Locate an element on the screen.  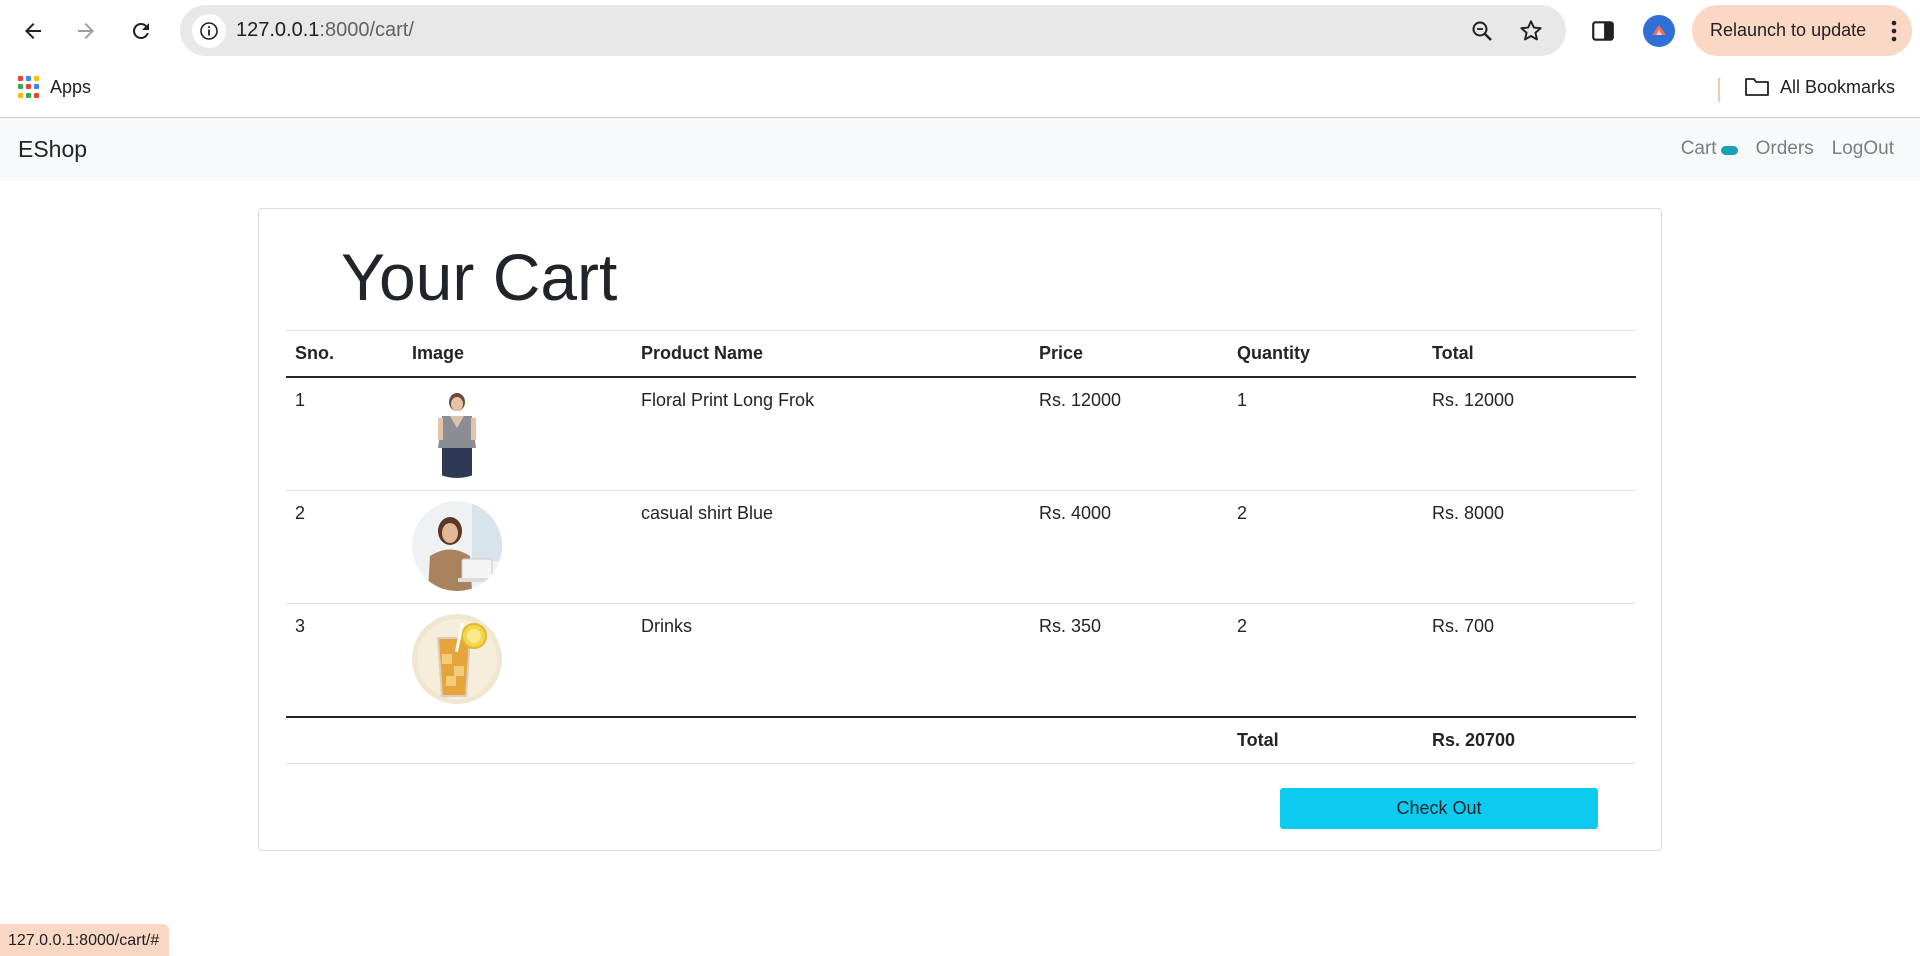
reload-icon is located at coordinates (141, 31).